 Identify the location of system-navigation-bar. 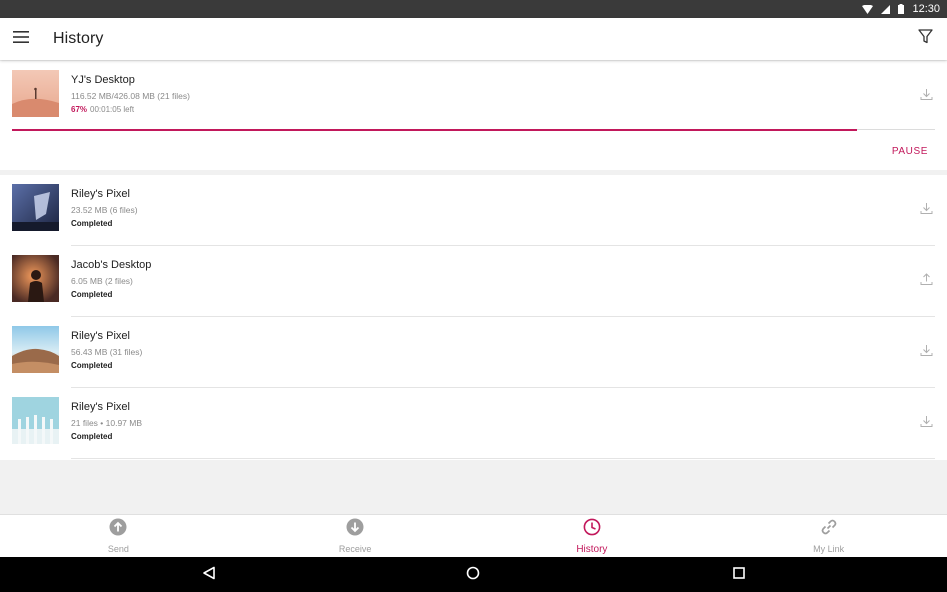
(473, 574).